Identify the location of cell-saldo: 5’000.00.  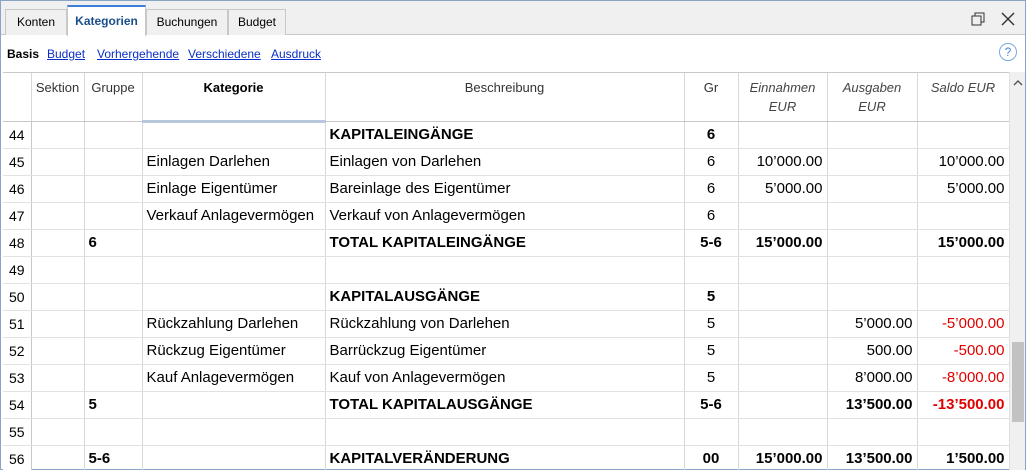
(963, 189).